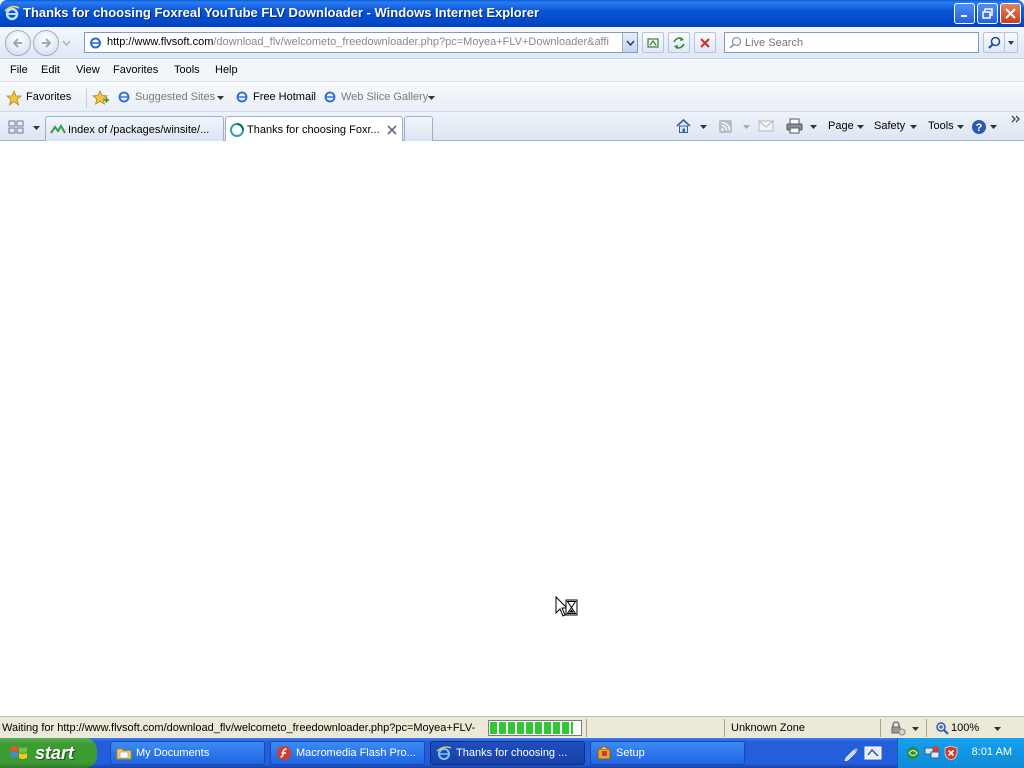 This screenshot has width=1024, height=768. I want to click on security-zone: Unknown Zone, so click(768, 728).